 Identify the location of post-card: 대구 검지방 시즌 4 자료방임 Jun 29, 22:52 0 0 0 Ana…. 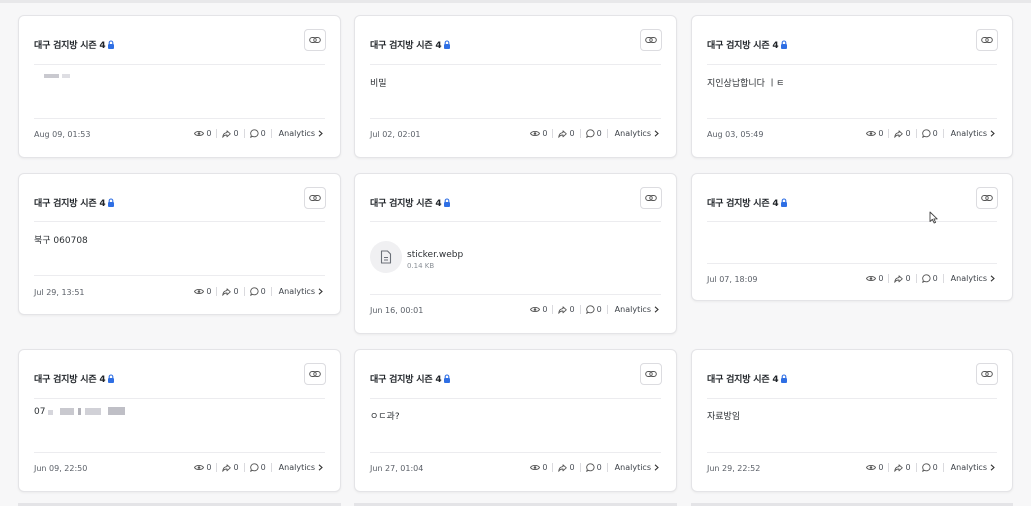
(852, 420).